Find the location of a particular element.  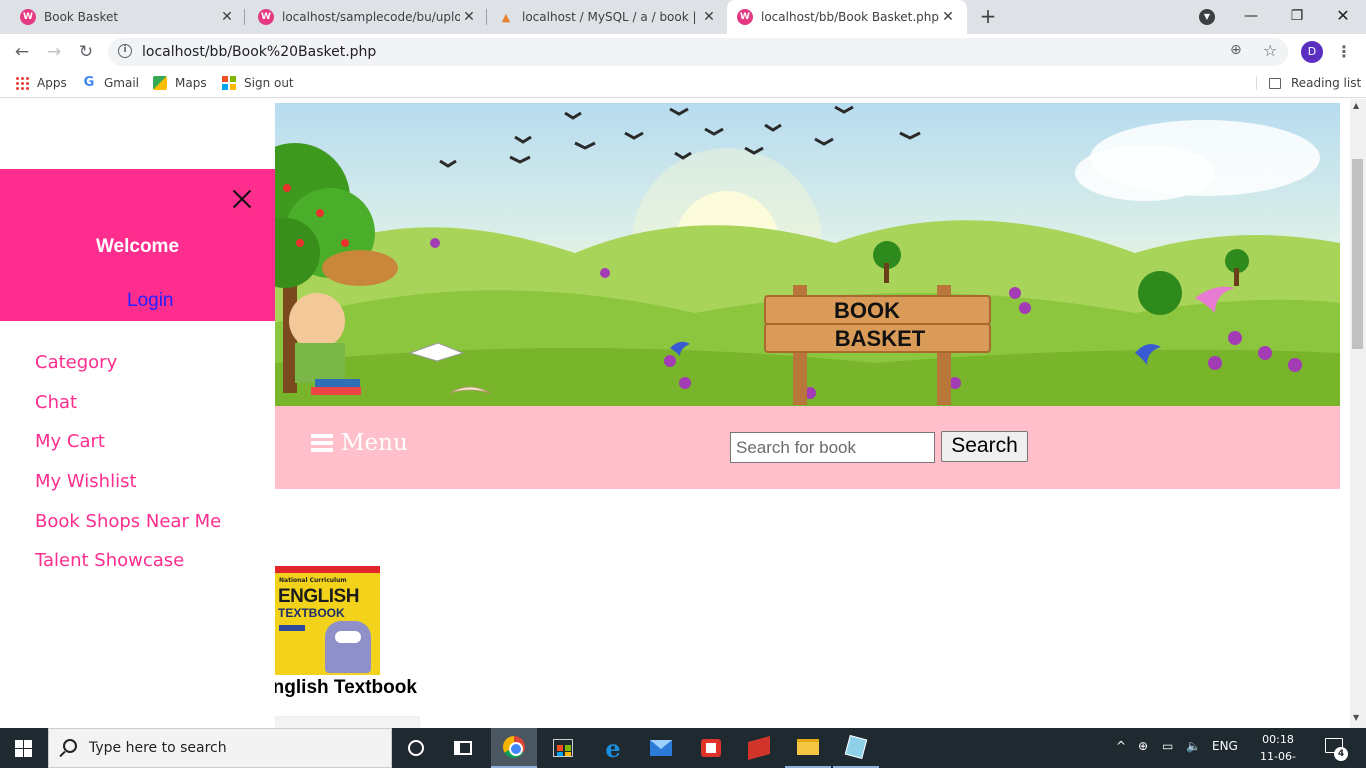

taskbar-search: Type here to search is located at coordinates (220, 748).